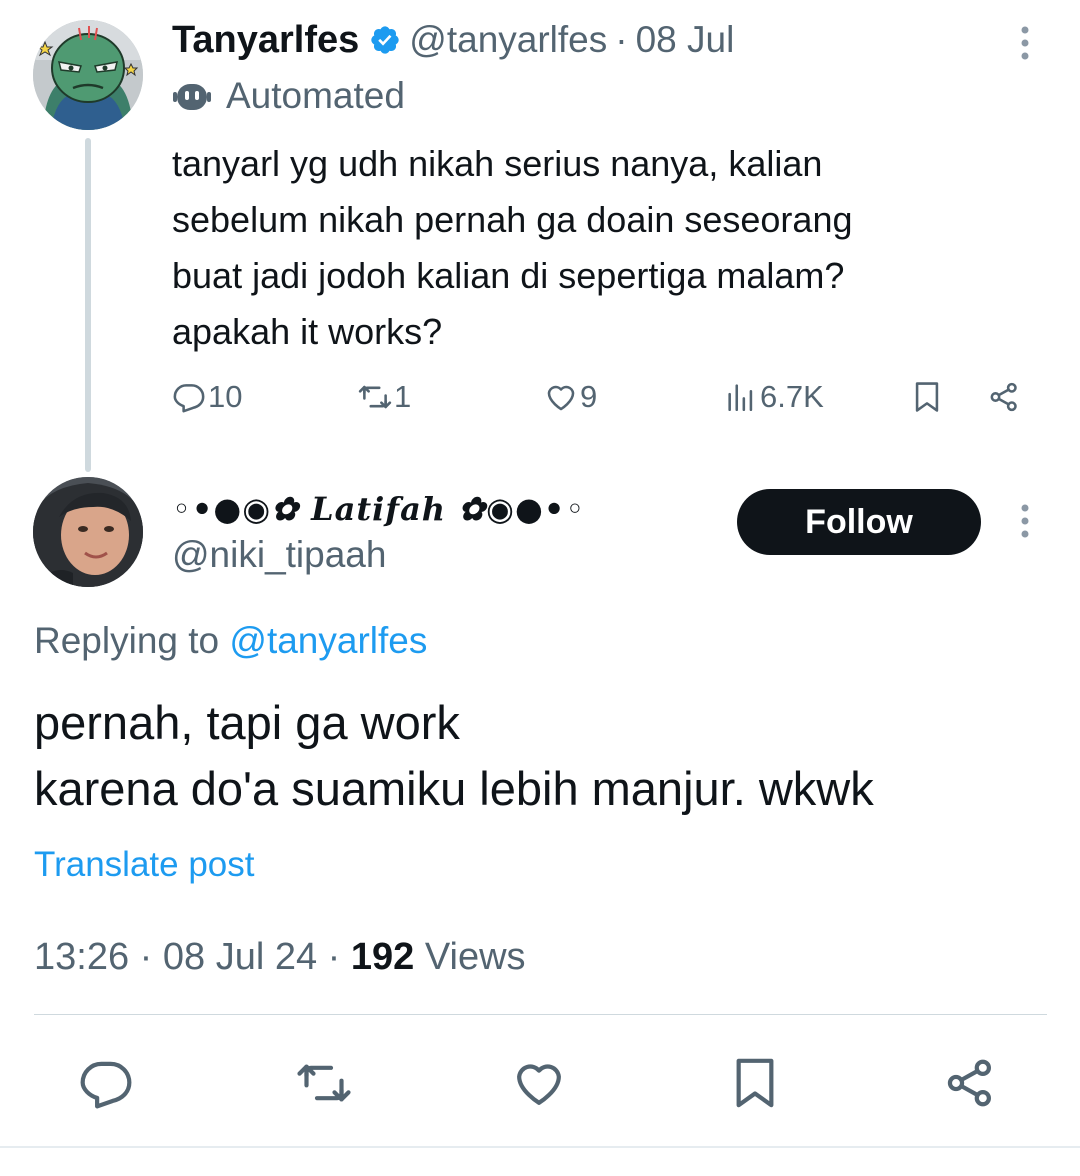 This screenshot has width=1080, height=1176. What do you see at coordinates (144, 865) in the screenshot?
I see `translate-post-link: Translate post` at bounding box center [144, 865].